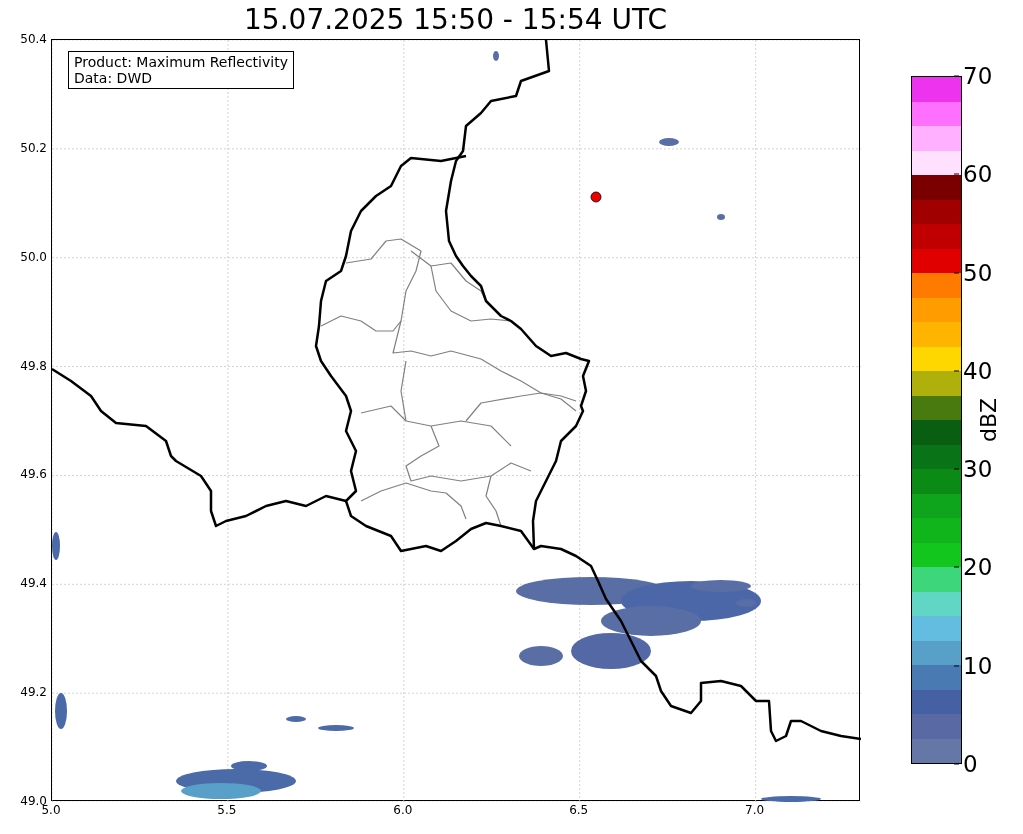  What do you see at coordinates (33, 583) in the screenshot?
I see `y-tick-label: 49.4` at bounding box center [33, 583].